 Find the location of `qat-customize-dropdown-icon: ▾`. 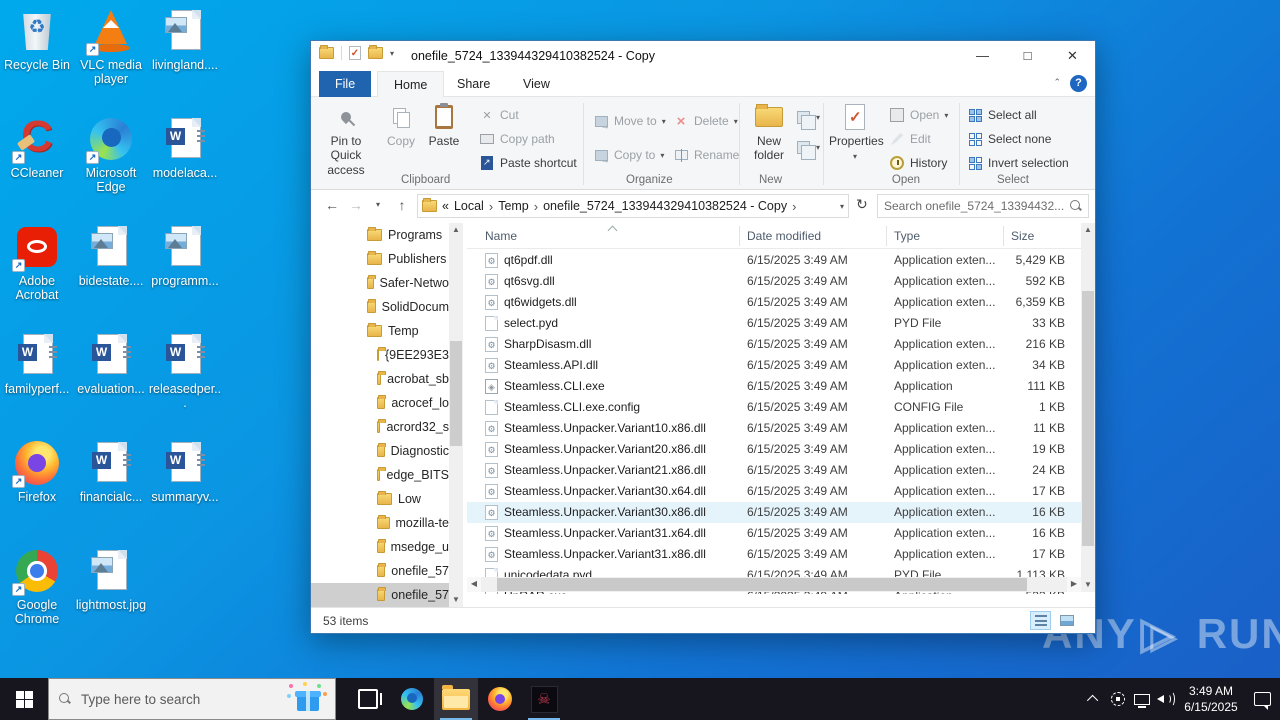

qat-customize-dropdown-icon: ▾ is located at coordinates (392, 53).